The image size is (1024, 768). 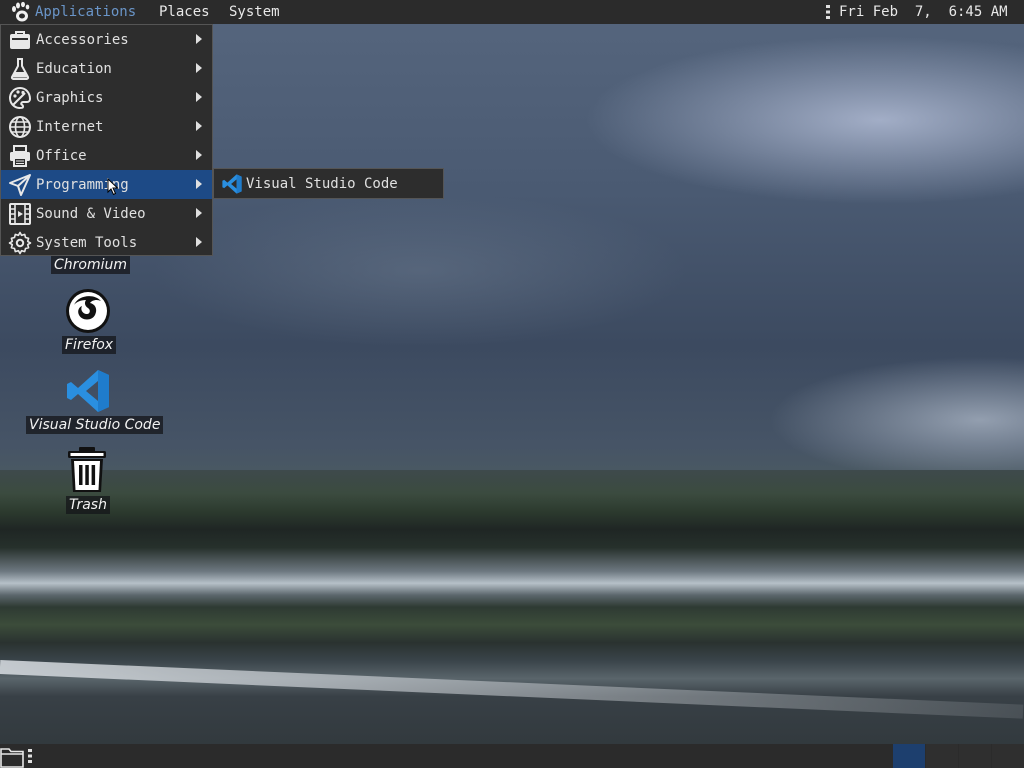 What do you see at coordinates (20, 127) in the screenshot?
I see `globe-icon` at bounding box center [20, 127].